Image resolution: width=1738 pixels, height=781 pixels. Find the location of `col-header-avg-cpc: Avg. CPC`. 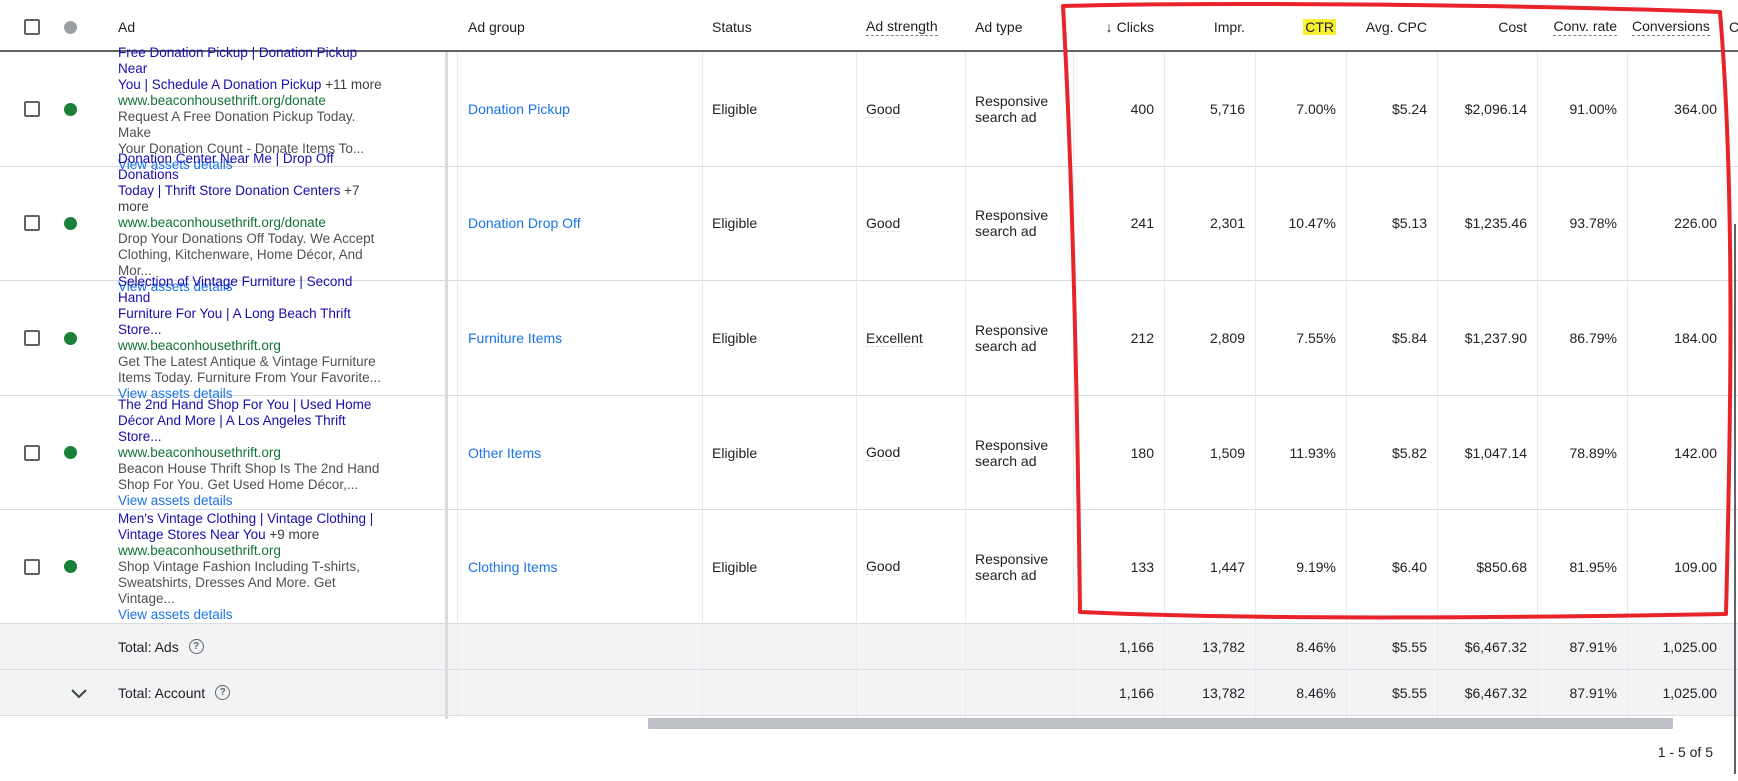

col-header-avg-cpc: Avg. CPC is located at coordinates (1391, 27).